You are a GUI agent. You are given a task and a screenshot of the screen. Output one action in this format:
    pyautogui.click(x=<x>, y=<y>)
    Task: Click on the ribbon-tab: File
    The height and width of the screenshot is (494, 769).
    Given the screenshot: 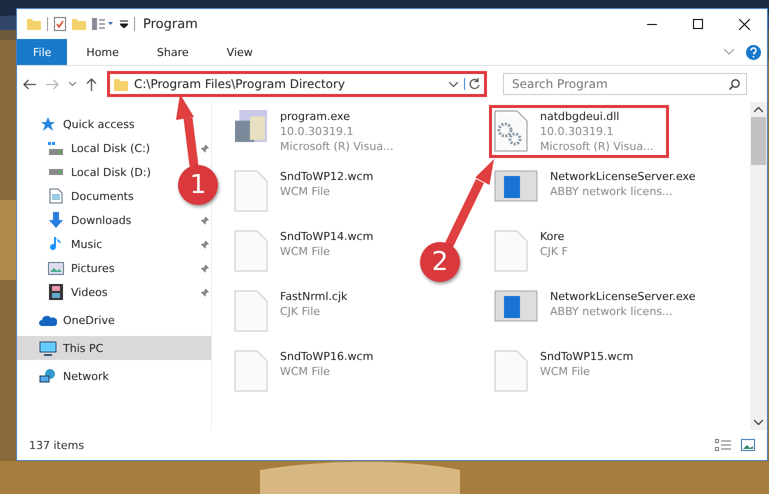 What is the action you would take?
    pyautogui.click(x=42, y=52)
    